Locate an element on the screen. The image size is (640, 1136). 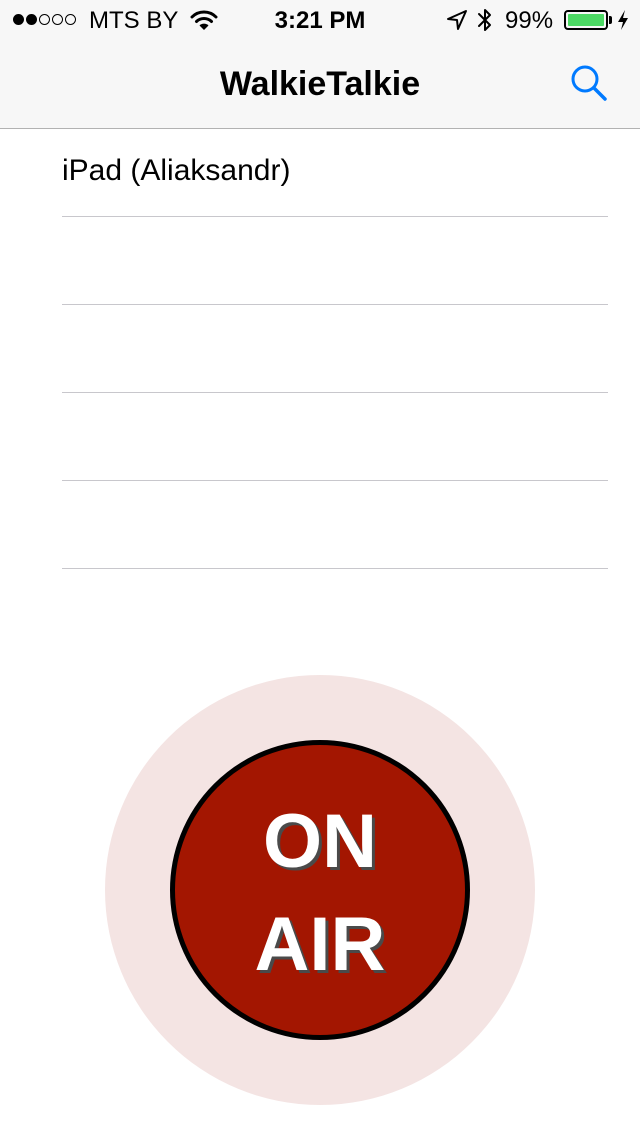
status-bar: MTS BY 3:21 PM 99% is located at coordinates (320, 20).